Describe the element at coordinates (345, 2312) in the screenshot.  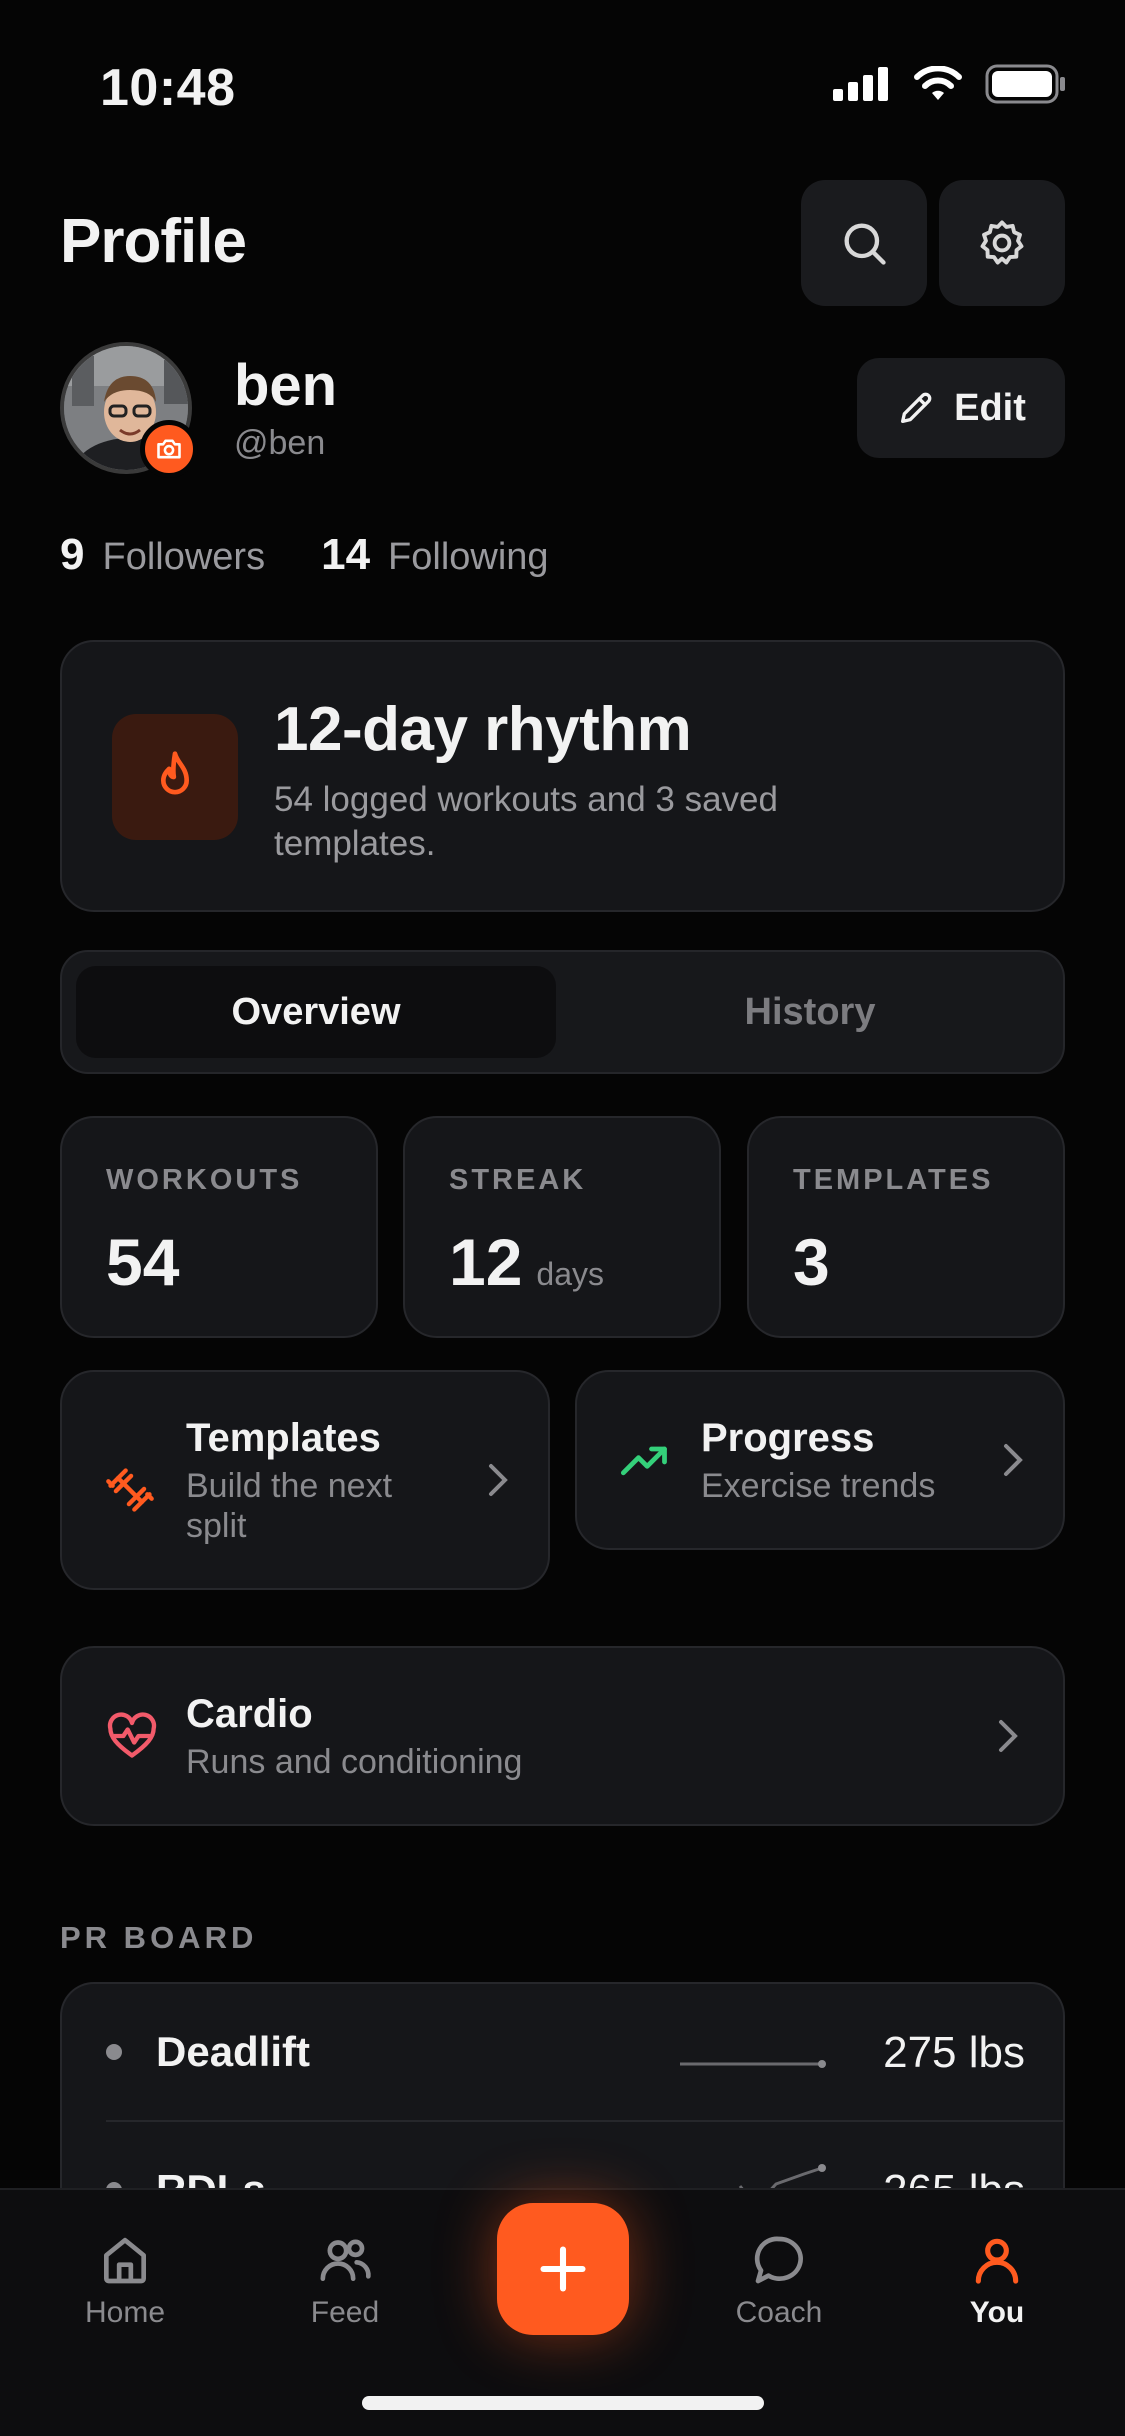
I see `tab-label: Feed` at that location.